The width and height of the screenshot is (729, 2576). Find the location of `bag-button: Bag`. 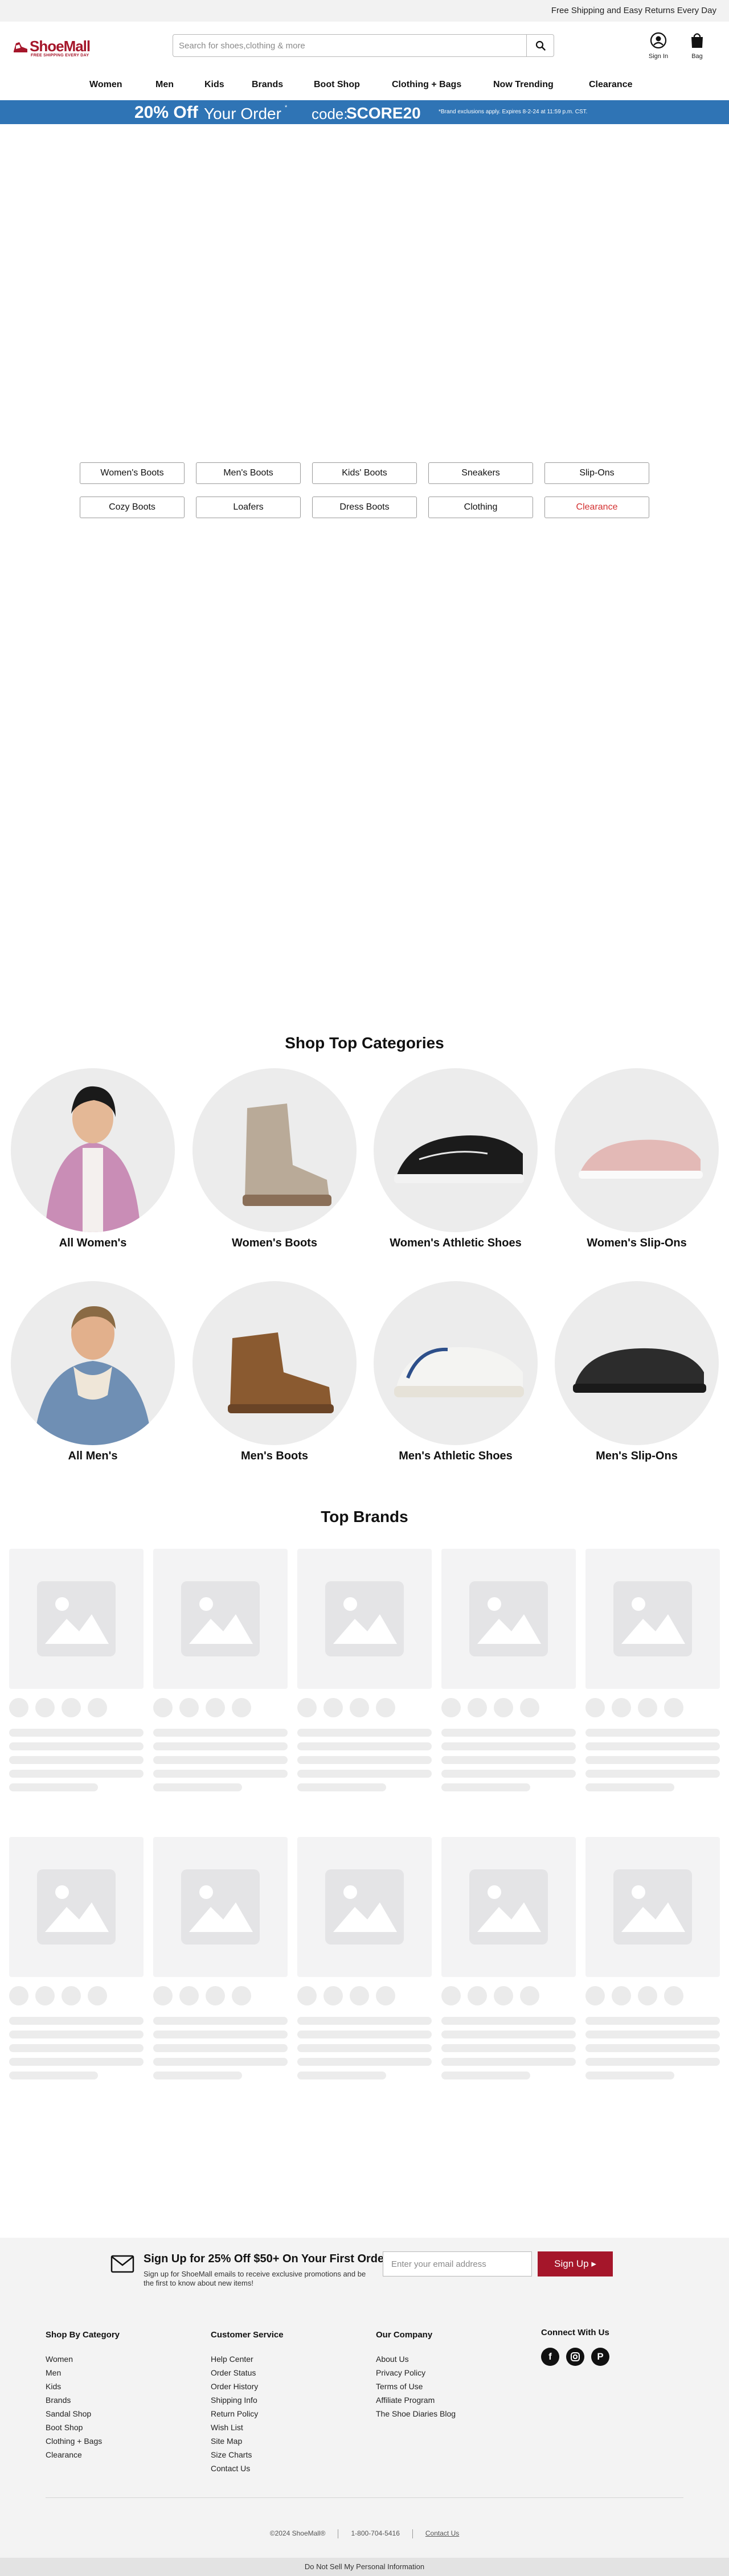

bag-button: Bag is located at coordinates (697, 46).